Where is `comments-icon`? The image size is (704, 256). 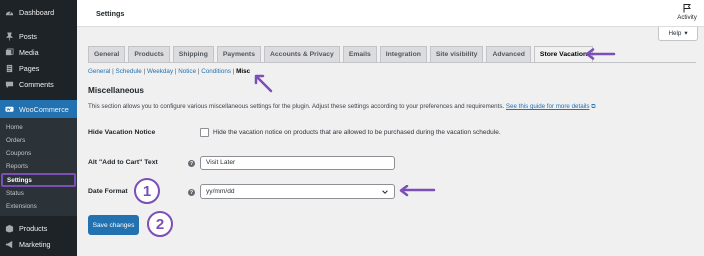 comments-icon is located at coordinates (9, 84).